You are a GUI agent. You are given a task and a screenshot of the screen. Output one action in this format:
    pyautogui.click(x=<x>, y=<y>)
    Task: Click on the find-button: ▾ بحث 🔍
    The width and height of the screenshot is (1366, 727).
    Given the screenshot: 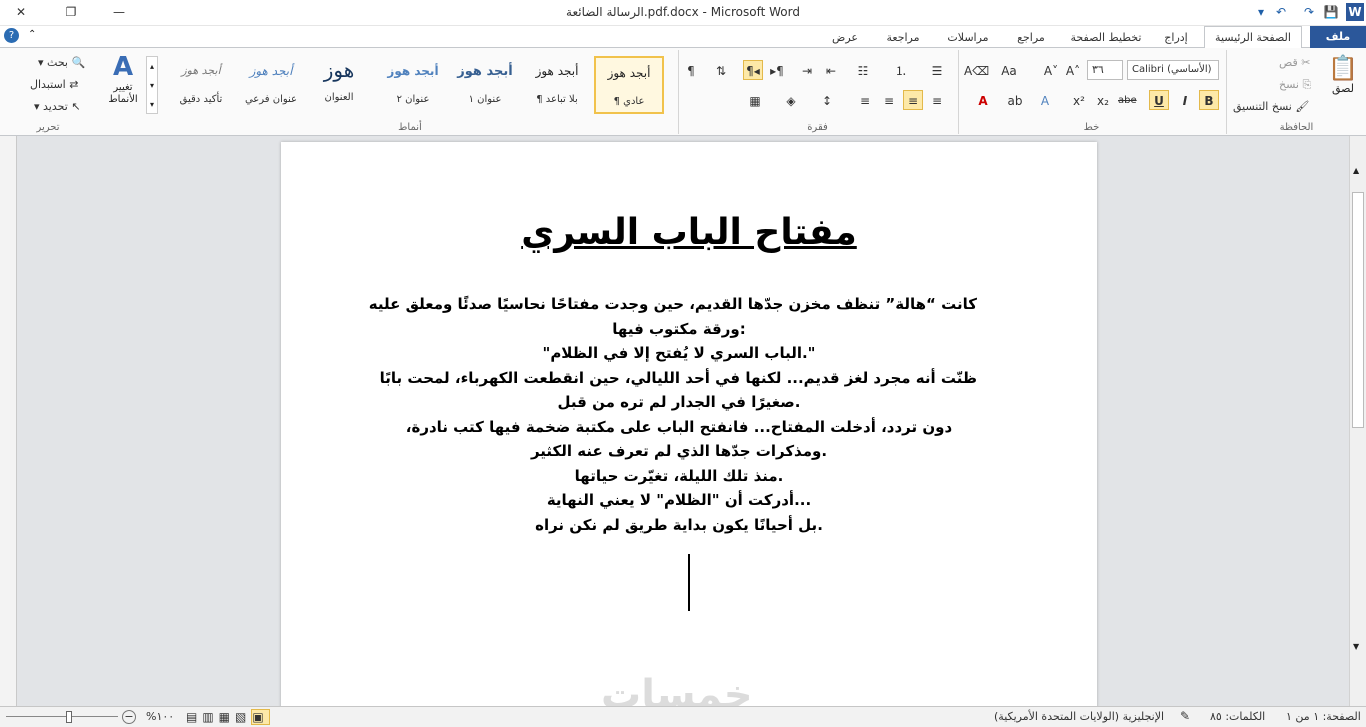 What is the action you would take?
    pyautogui.click(x=61, y=63)
    